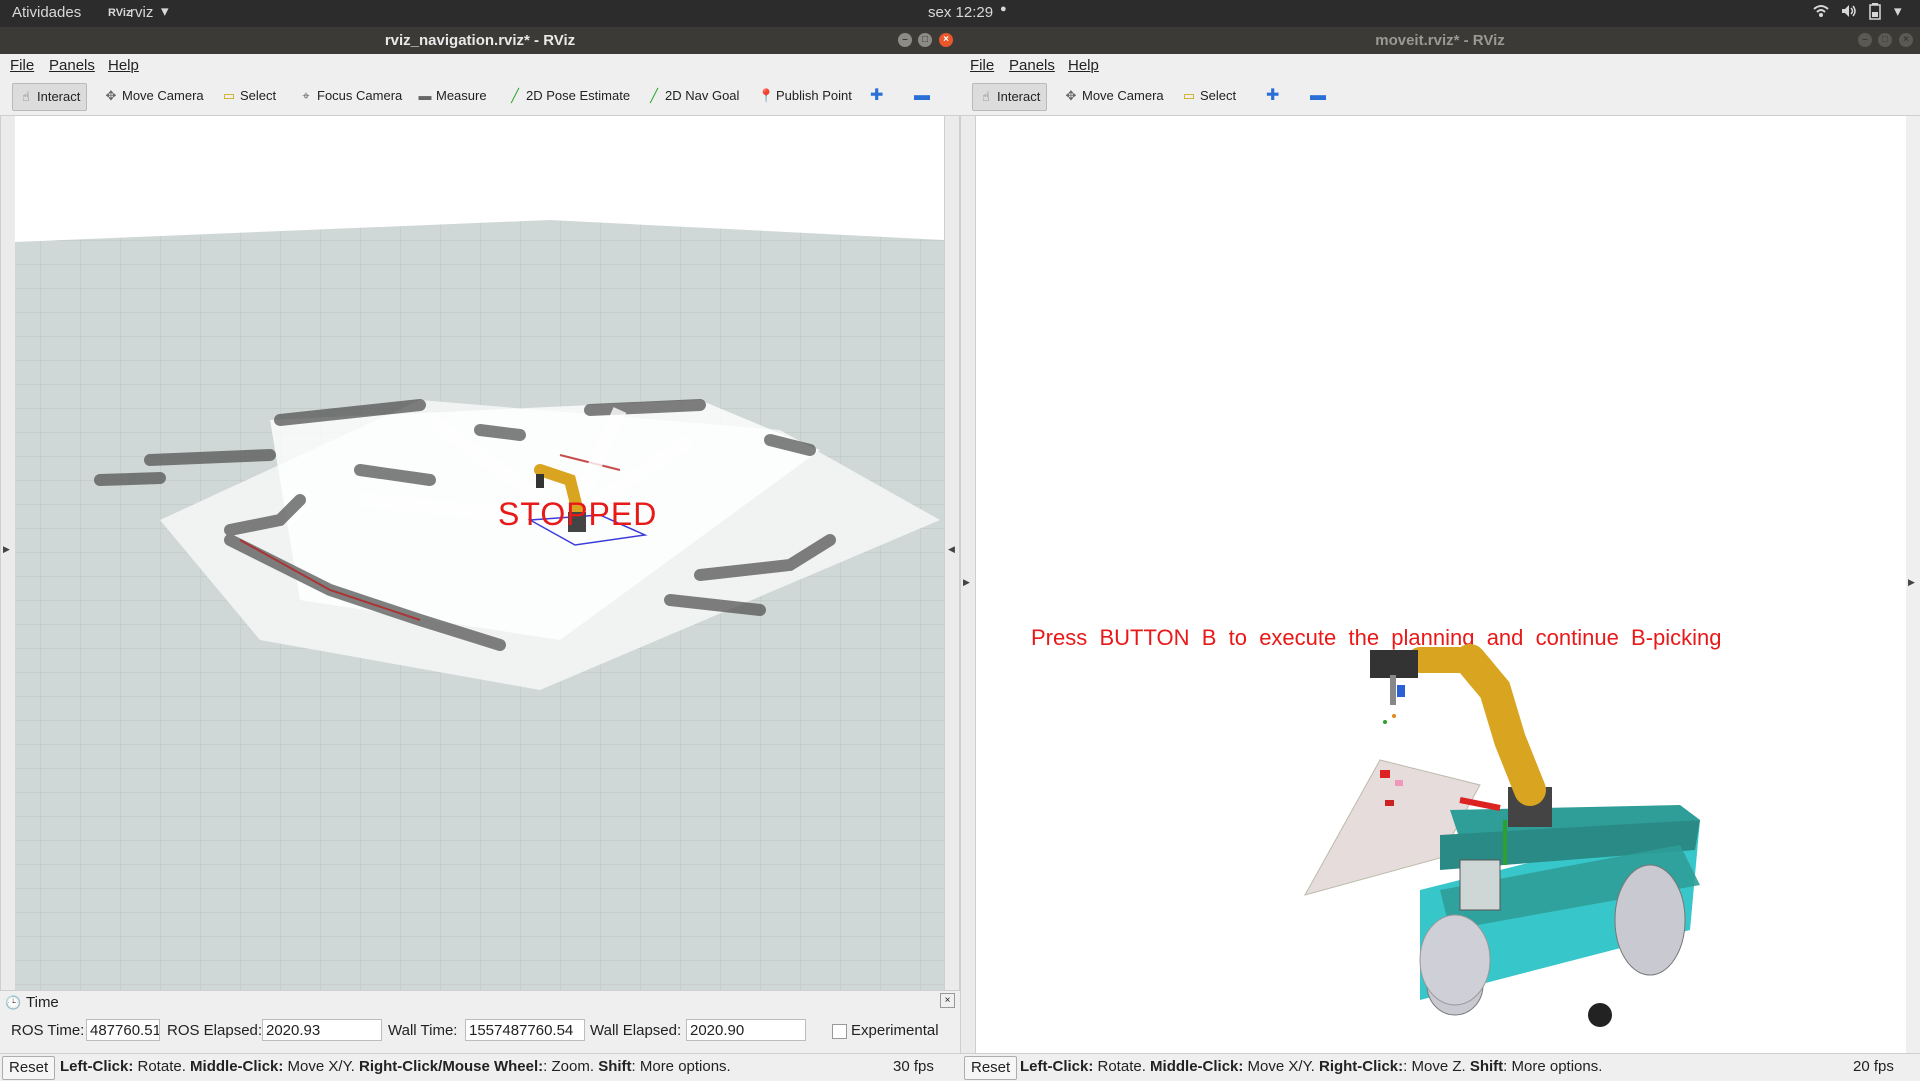 The height and width of the screenshot is (1081, 1920). I want to click on tool-2d-nav-goal: ╱ 2D Nav Goal, so click(693, 96).